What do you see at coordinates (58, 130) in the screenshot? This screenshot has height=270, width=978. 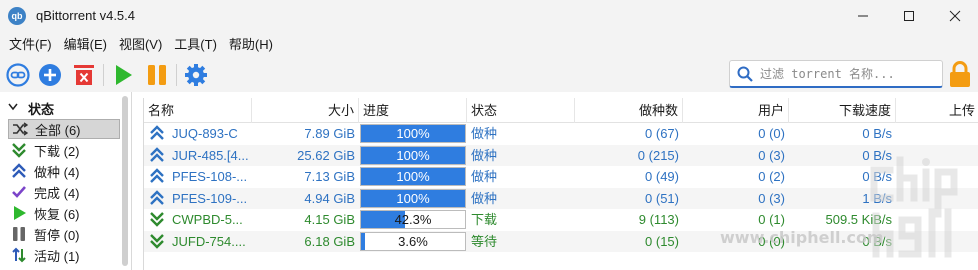 I see `sidebar-item-label: 全部 (6)` at bounding box center [58, 130].